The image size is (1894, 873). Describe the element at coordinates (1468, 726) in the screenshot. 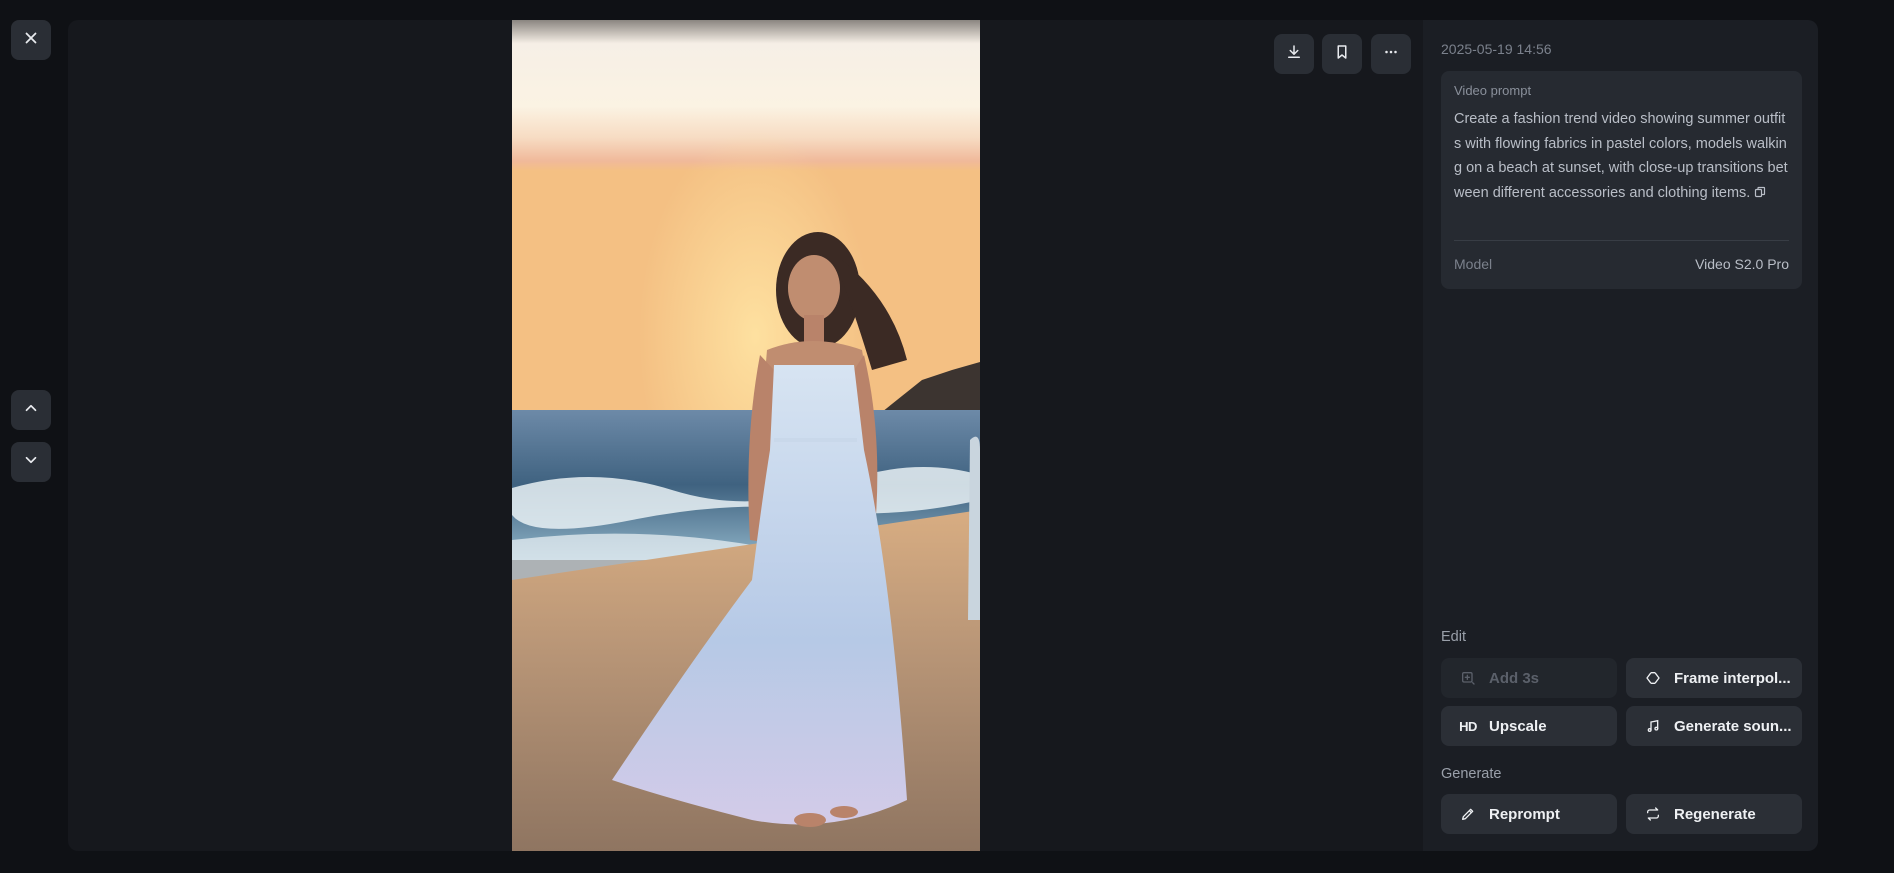

I see `hd-icon: HD` at that location.